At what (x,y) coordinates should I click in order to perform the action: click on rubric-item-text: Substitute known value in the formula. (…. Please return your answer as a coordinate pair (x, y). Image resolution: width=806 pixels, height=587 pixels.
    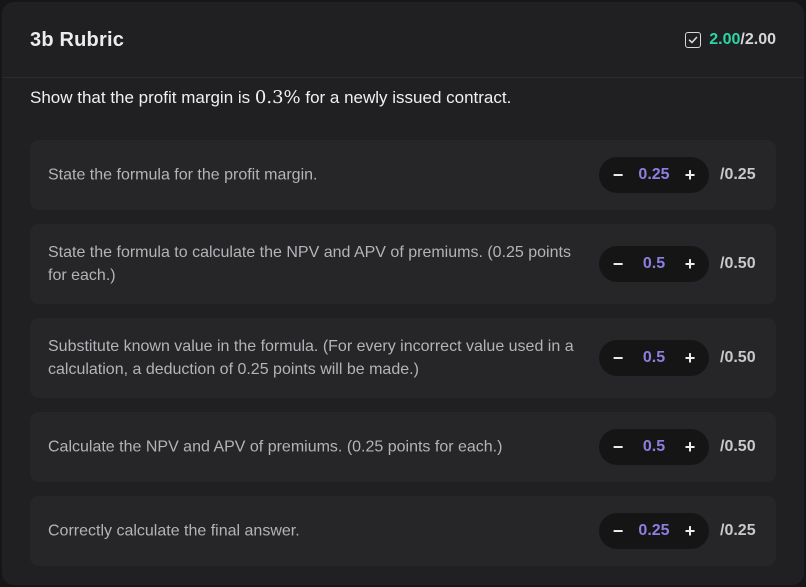
    Looking at the image, I should click on (311, 358).